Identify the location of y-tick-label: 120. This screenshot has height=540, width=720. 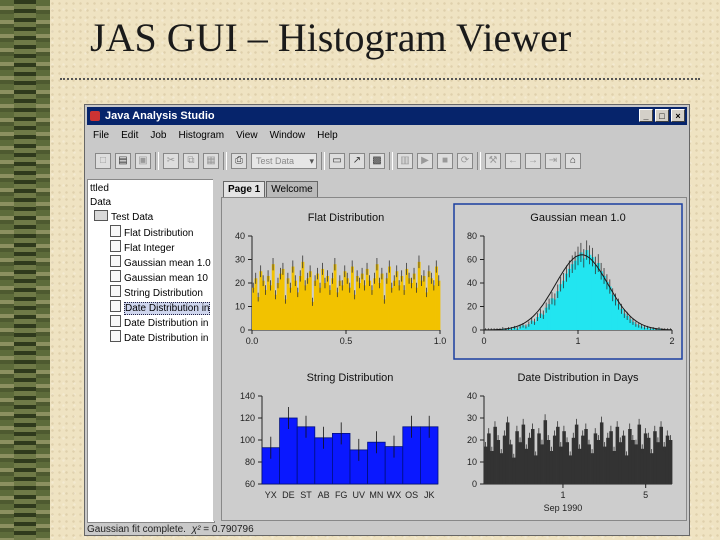
(247, 418).